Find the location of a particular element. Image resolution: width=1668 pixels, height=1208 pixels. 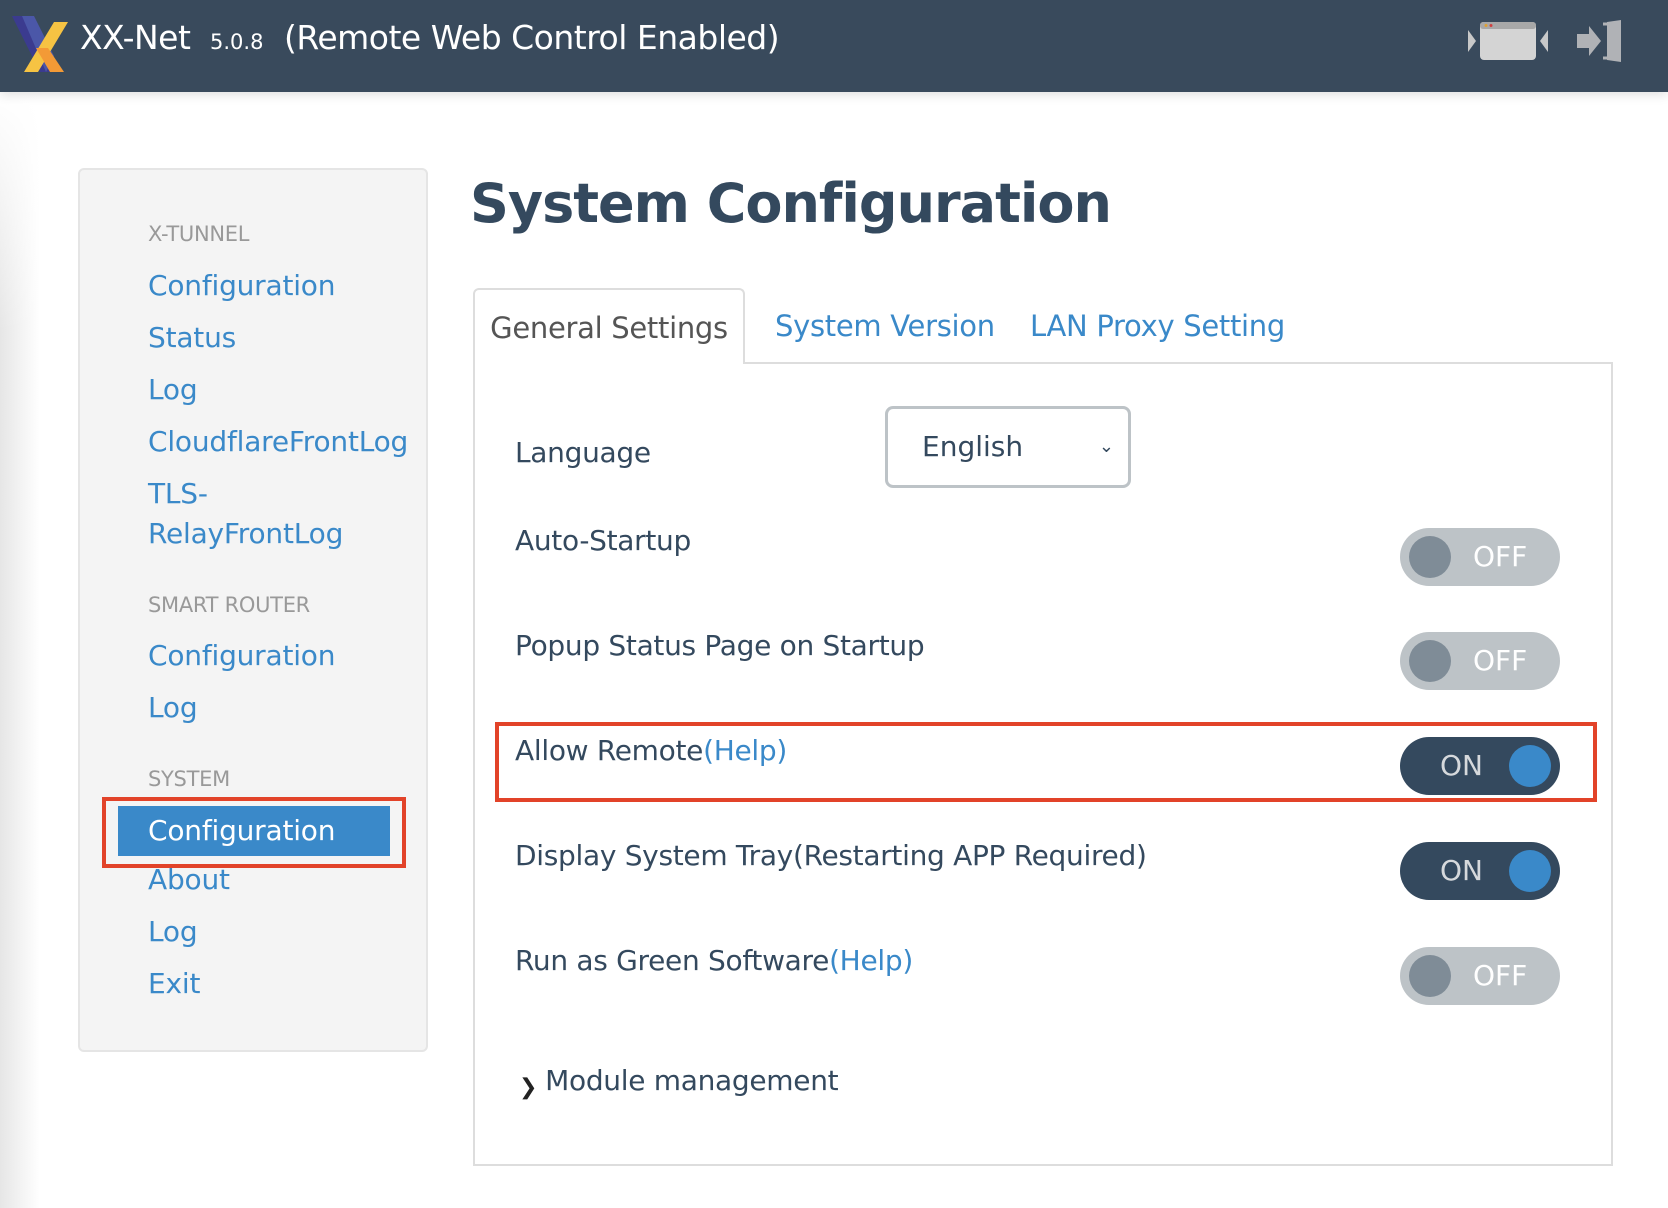

green-software-help-link: (Help) is located at coordinates (871, 960).